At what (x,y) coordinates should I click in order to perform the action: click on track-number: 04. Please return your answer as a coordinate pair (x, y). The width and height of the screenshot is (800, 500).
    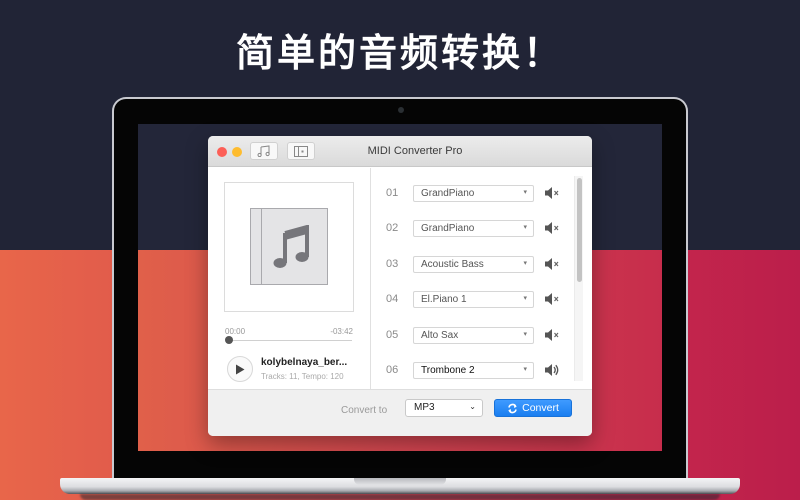
    Looking at the image, I should click on (392, 299).